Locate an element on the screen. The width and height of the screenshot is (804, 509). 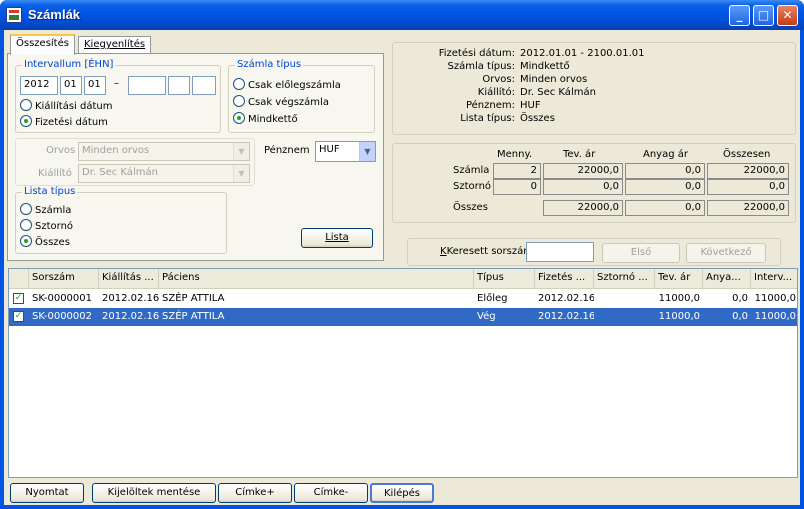
list-button: Lista is located at coordinates (337, 238).